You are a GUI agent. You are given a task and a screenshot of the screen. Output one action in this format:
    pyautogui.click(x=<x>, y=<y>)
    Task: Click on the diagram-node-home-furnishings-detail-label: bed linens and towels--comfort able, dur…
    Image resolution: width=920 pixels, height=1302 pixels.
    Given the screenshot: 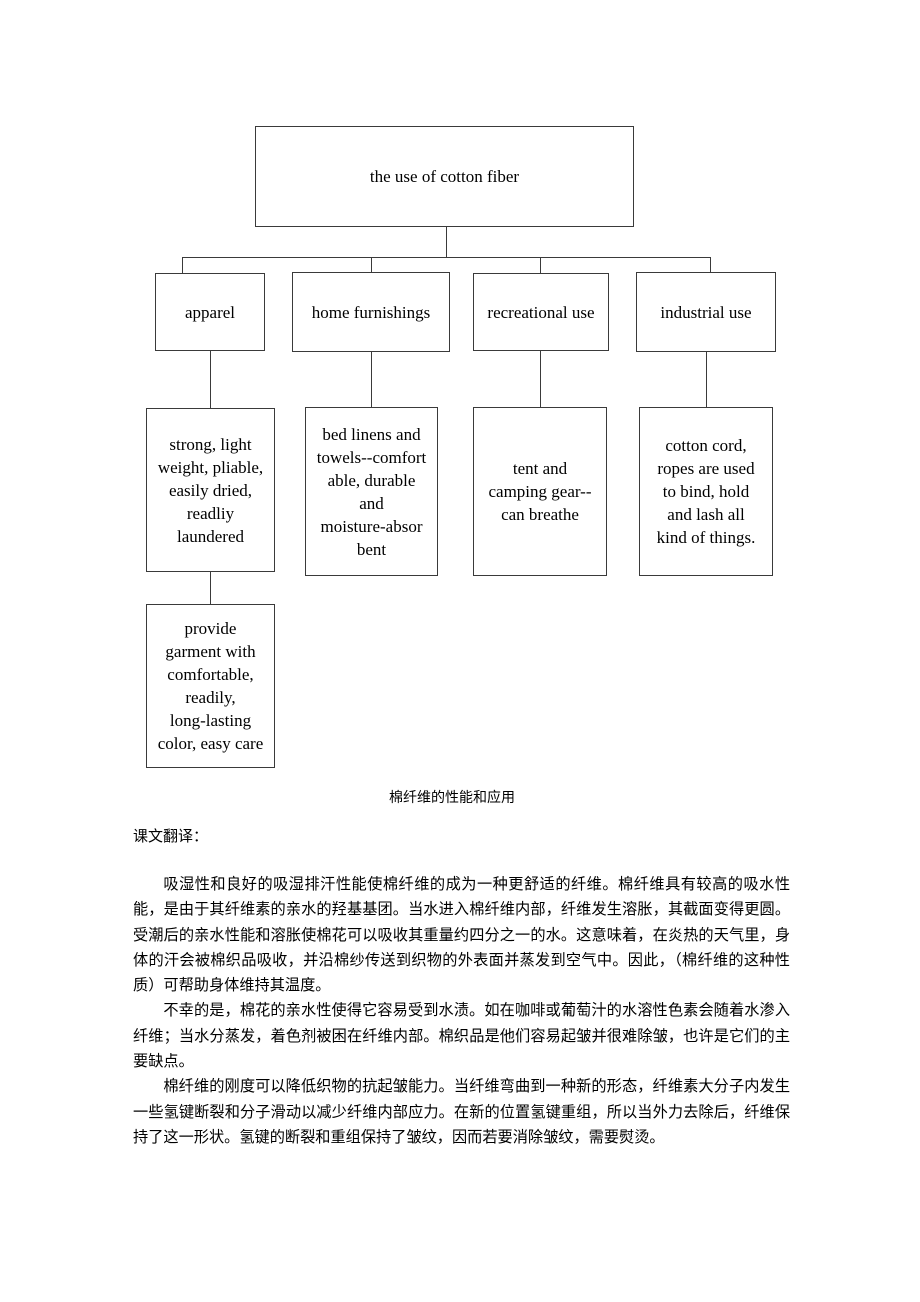 What is the action you would take?
    pyautogui.click(x=371, y=491)
    